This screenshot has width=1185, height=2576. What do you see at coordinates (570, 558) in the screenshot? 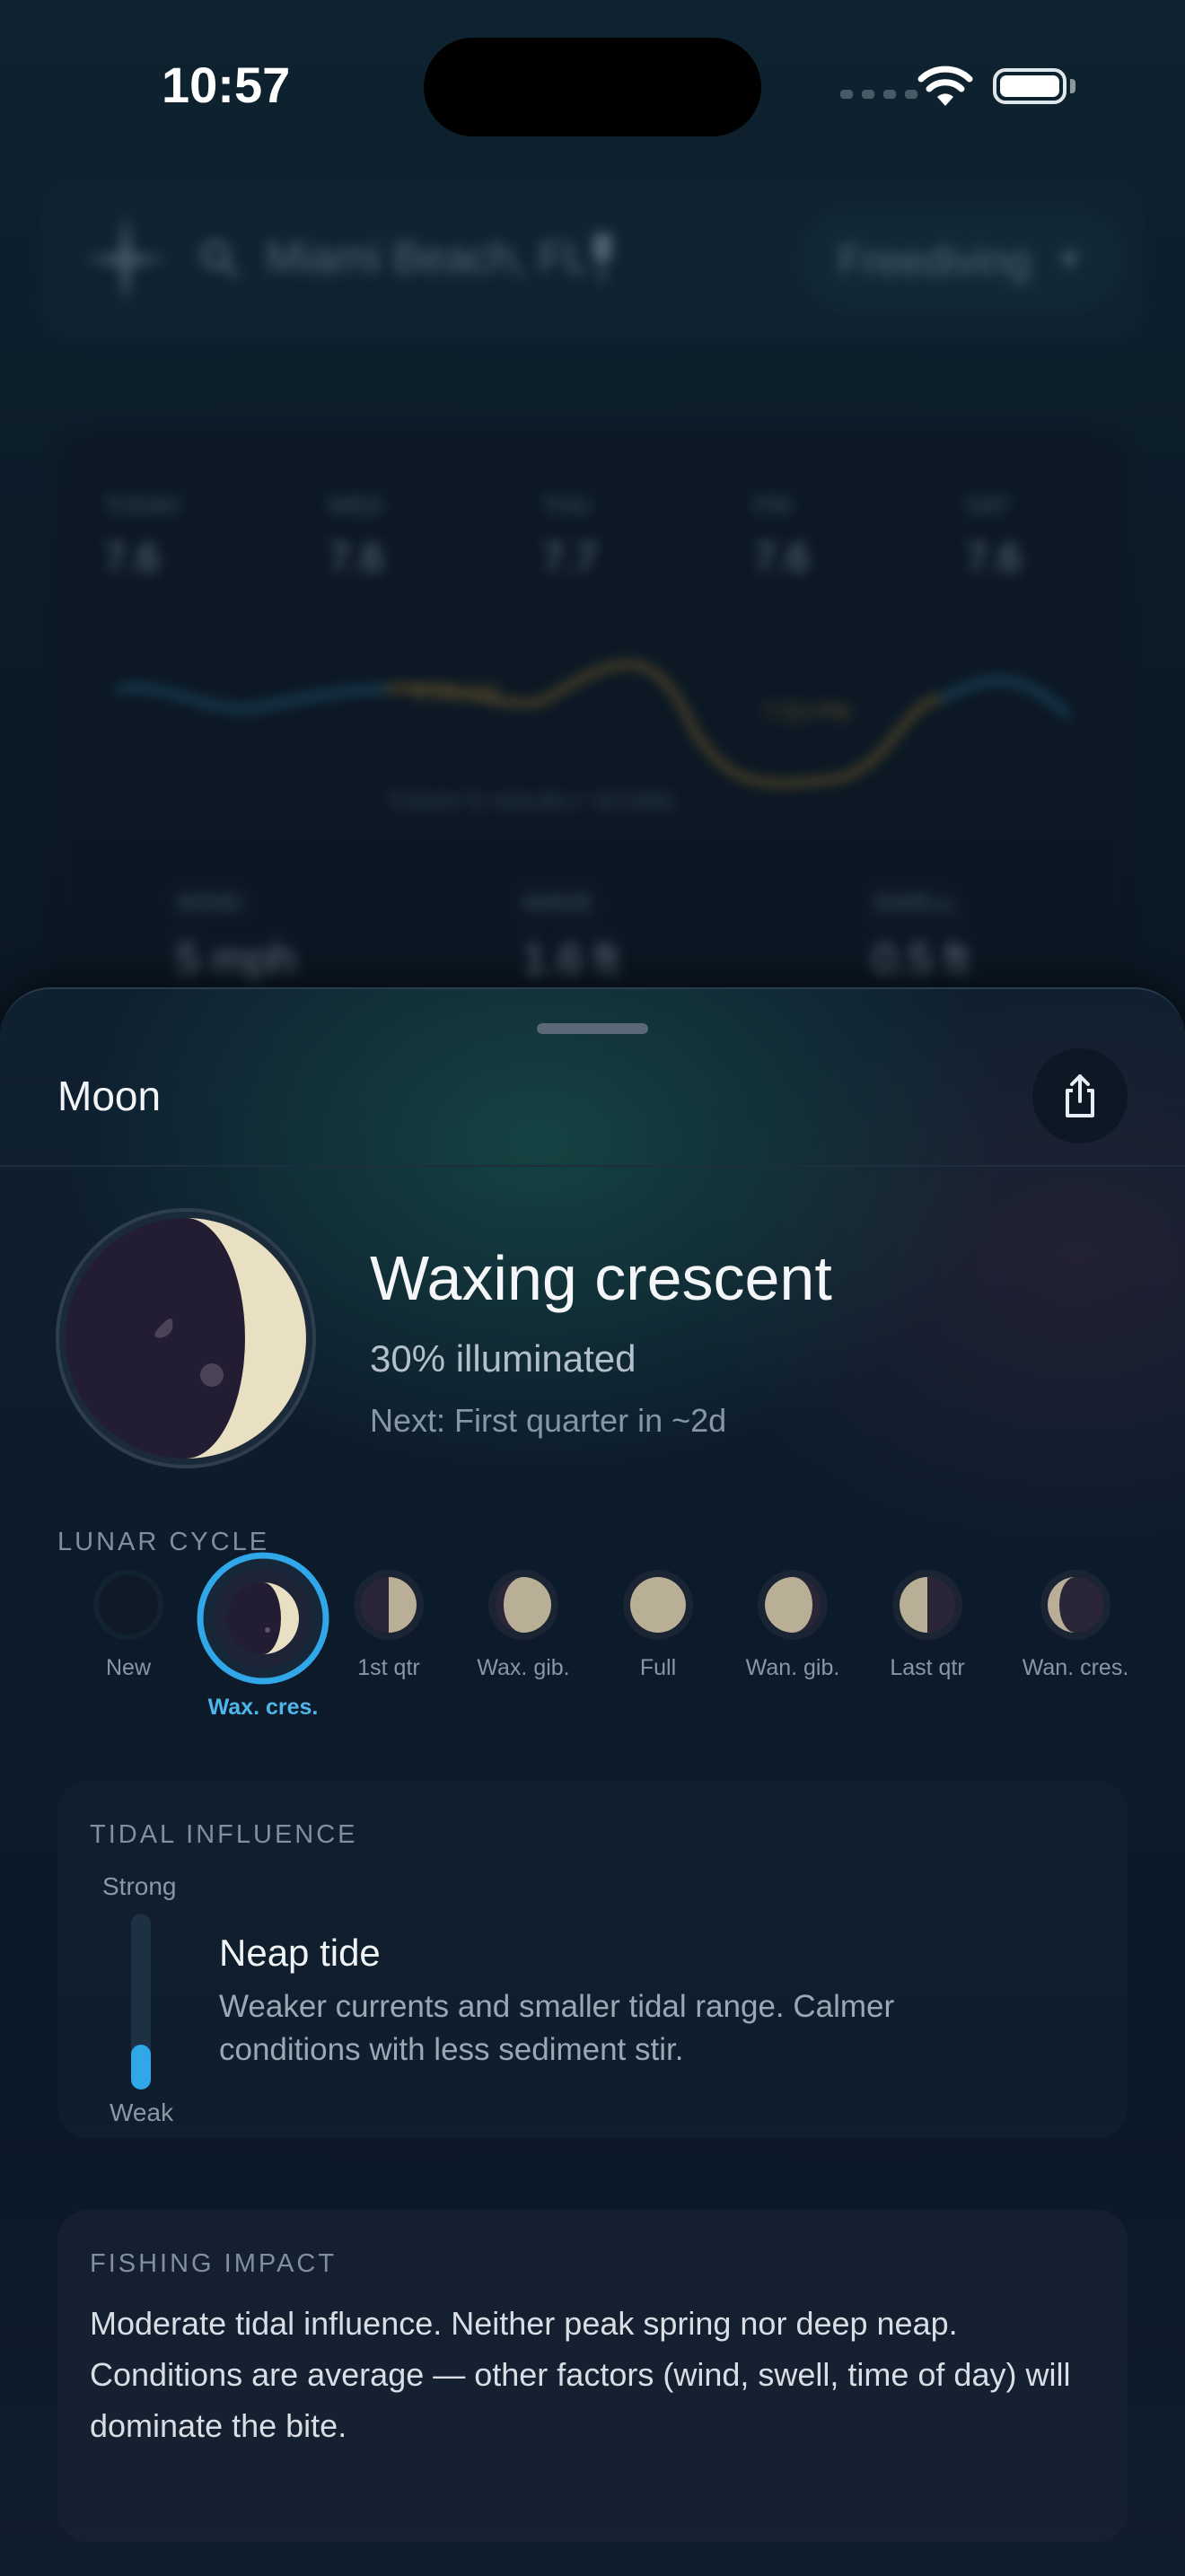
I see `forecast-day-value: 7.7` at bounding box center [570, 558].